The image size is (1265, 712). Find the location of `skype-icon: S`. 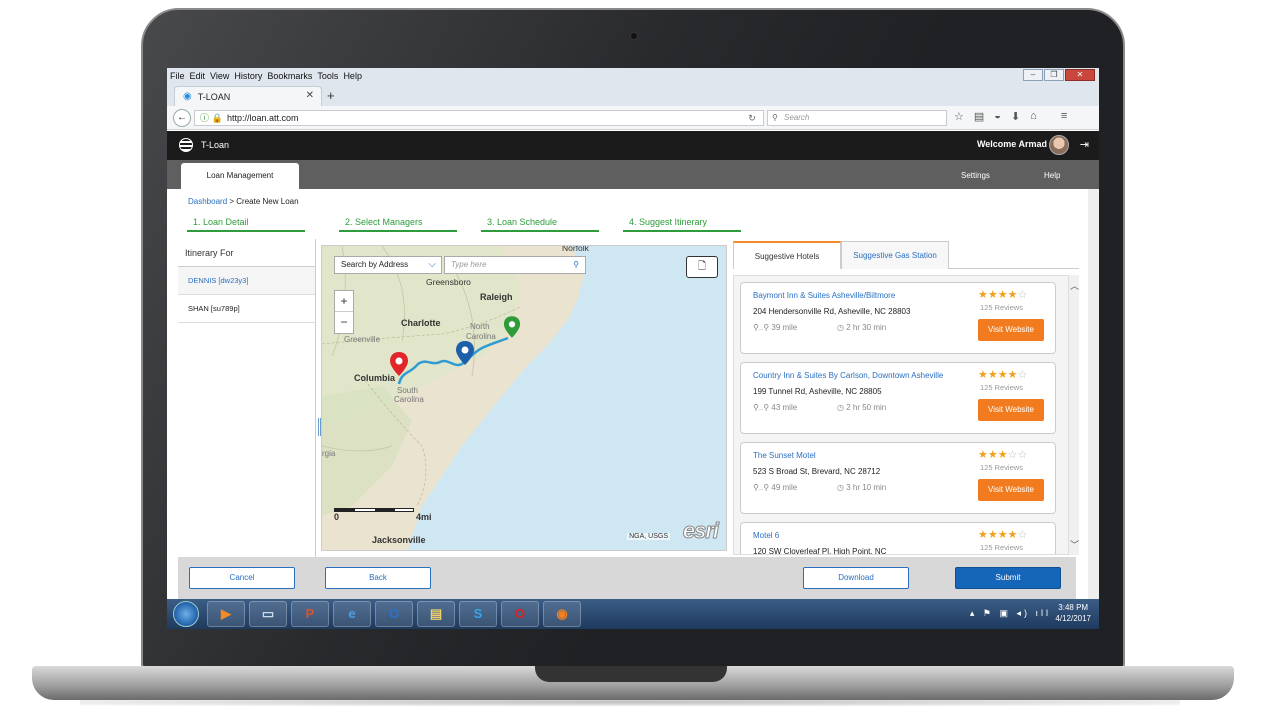

skype-icon: S is located at coordinates (478, 614).